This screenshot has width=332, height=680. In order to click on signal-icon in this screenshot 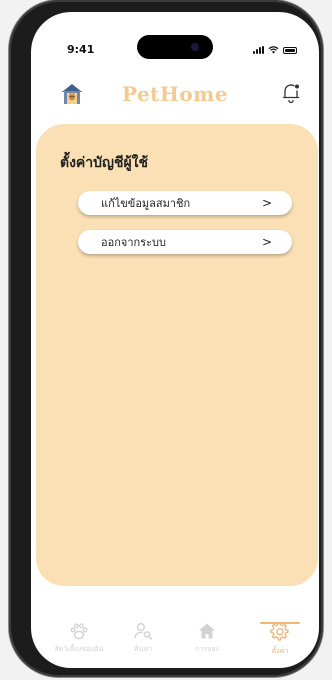, I will do `click(258, 50)`.